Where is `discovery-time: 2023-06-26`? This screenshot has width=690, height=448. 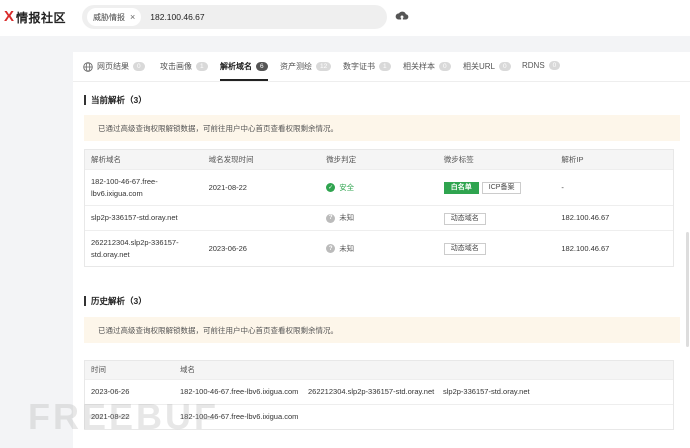
discovery-time: 2023-06-26 is located at coordinates (227, 248).